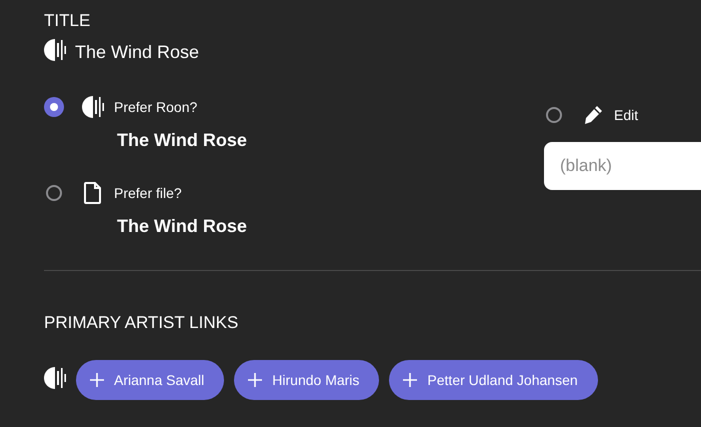 This screenshot has width=701, height=427. What do you see at coordinates (148, 193) in the screenshot?
I see `option-label: Prefer file?` at bounding box center [148, 193].